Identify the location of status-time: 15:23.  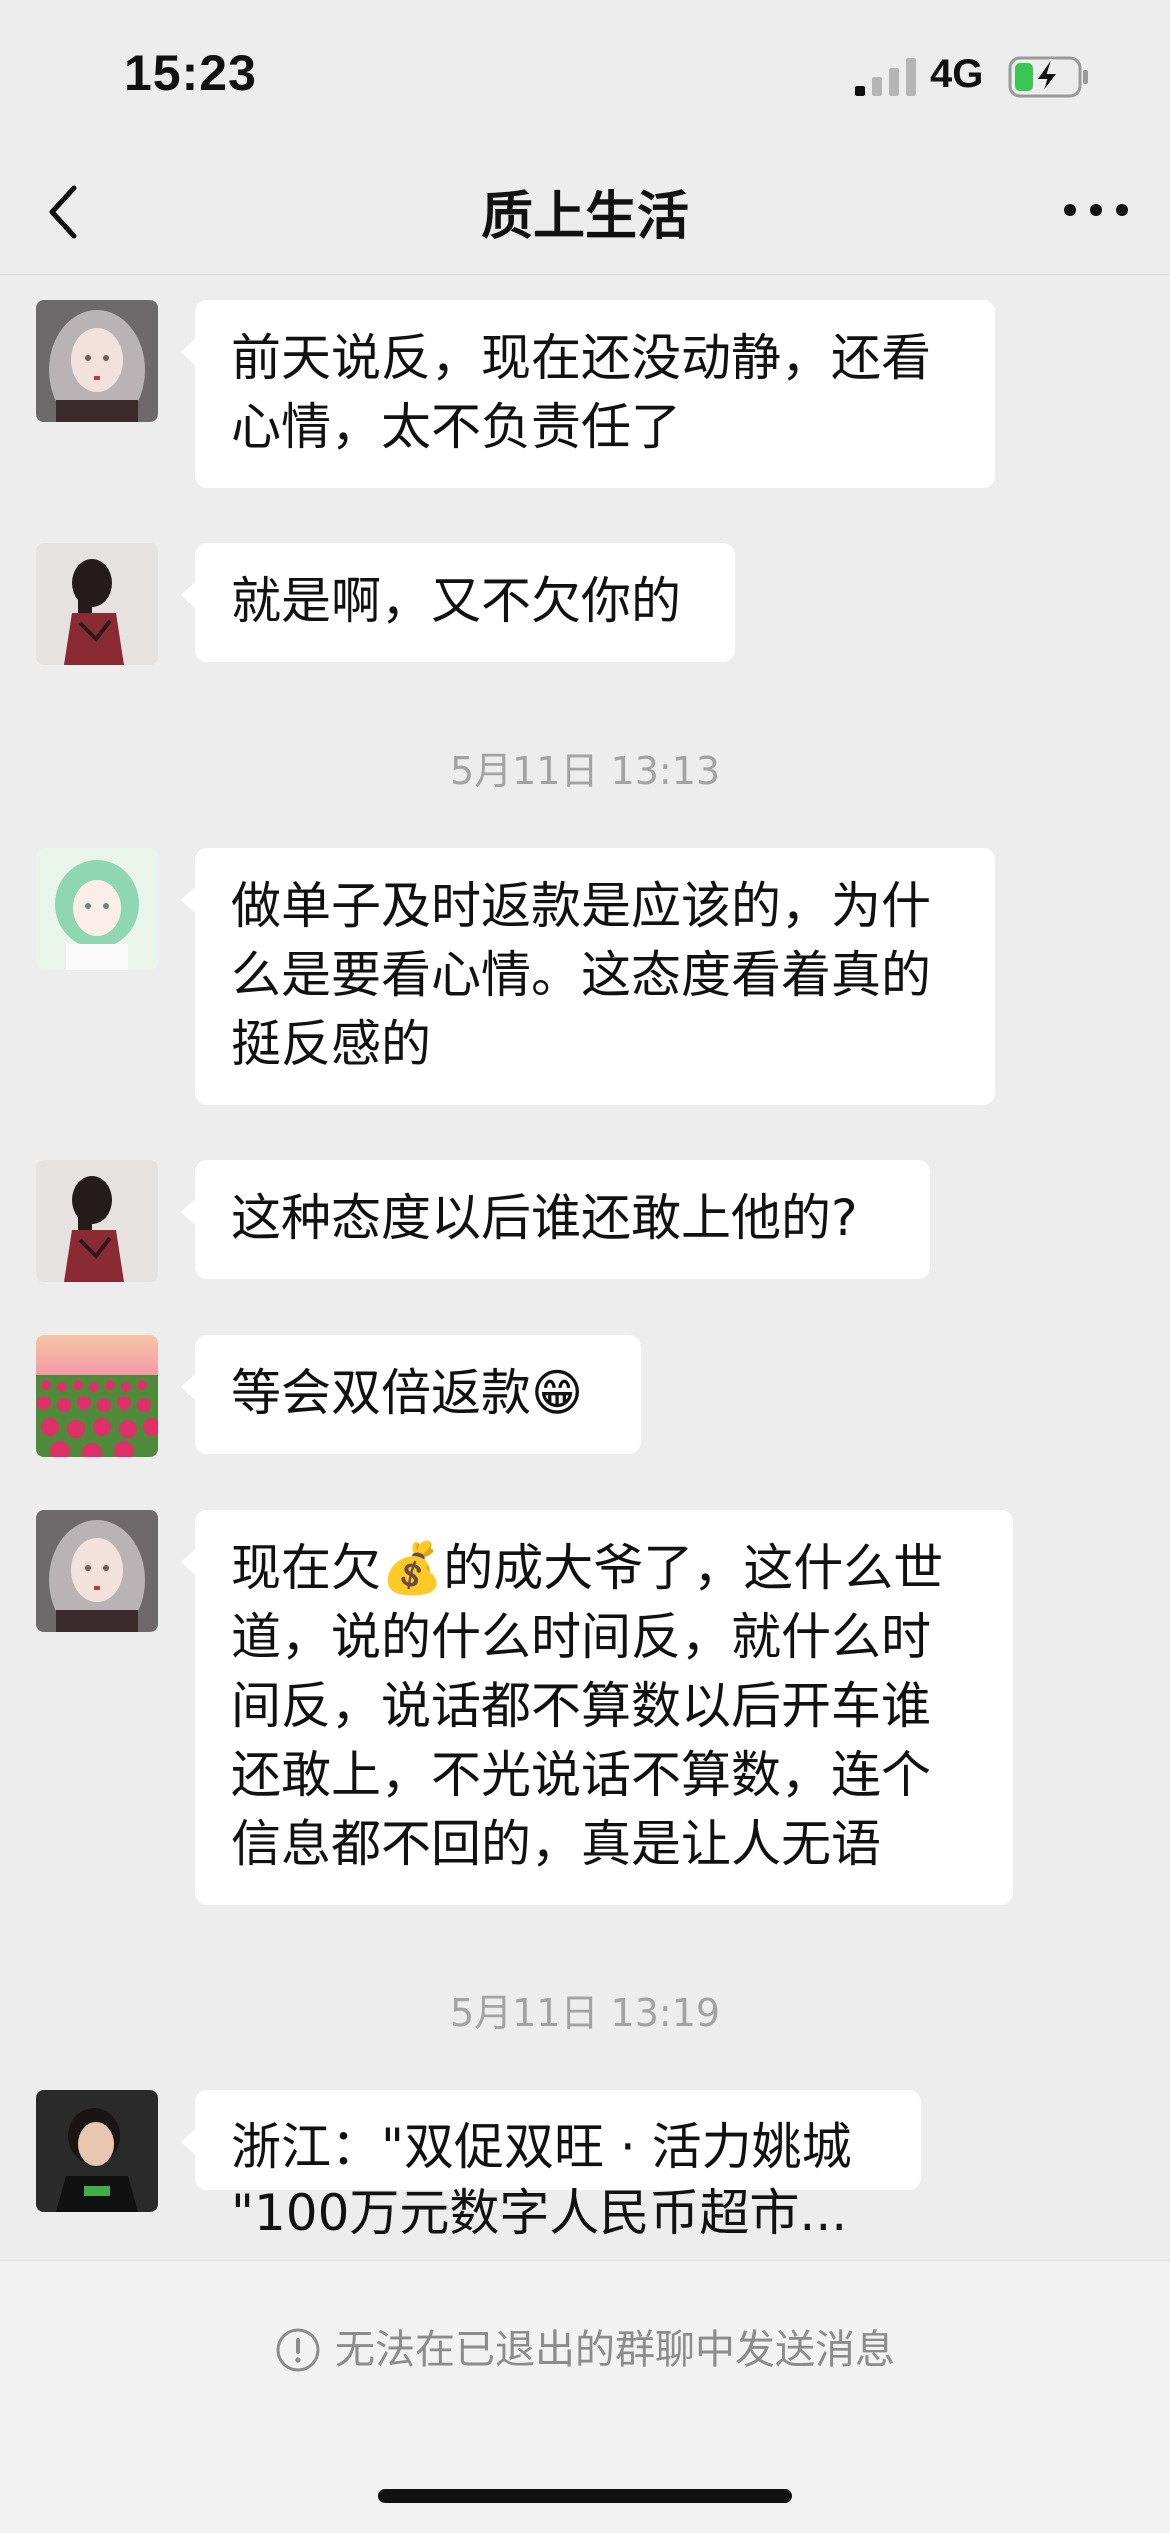
(190, 73).